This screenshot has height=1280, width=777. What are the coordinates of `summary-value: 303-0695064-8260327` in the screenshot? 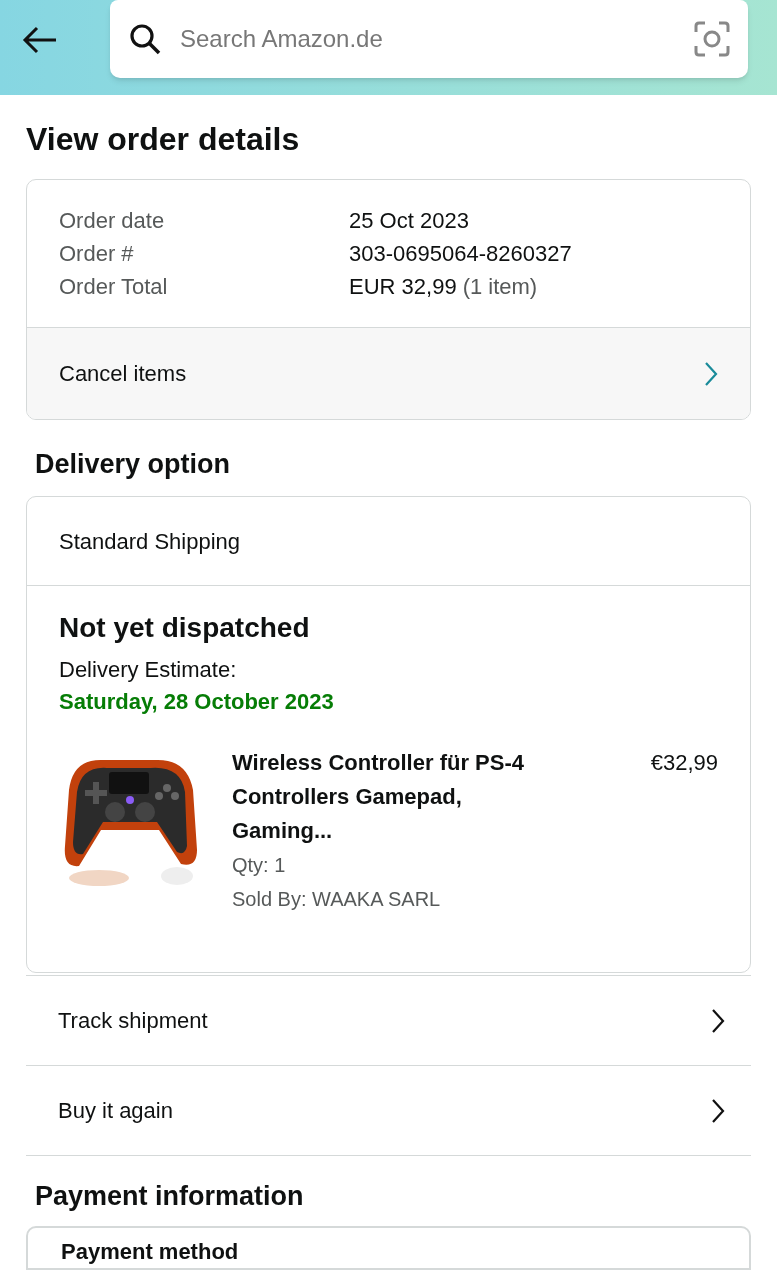 It's located at (460, 254).